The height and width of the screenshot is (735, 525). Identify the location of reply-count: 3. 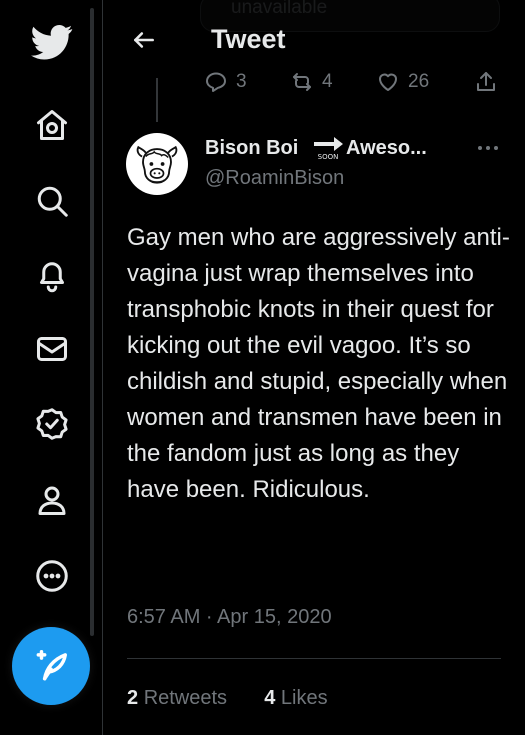
(241, 81).